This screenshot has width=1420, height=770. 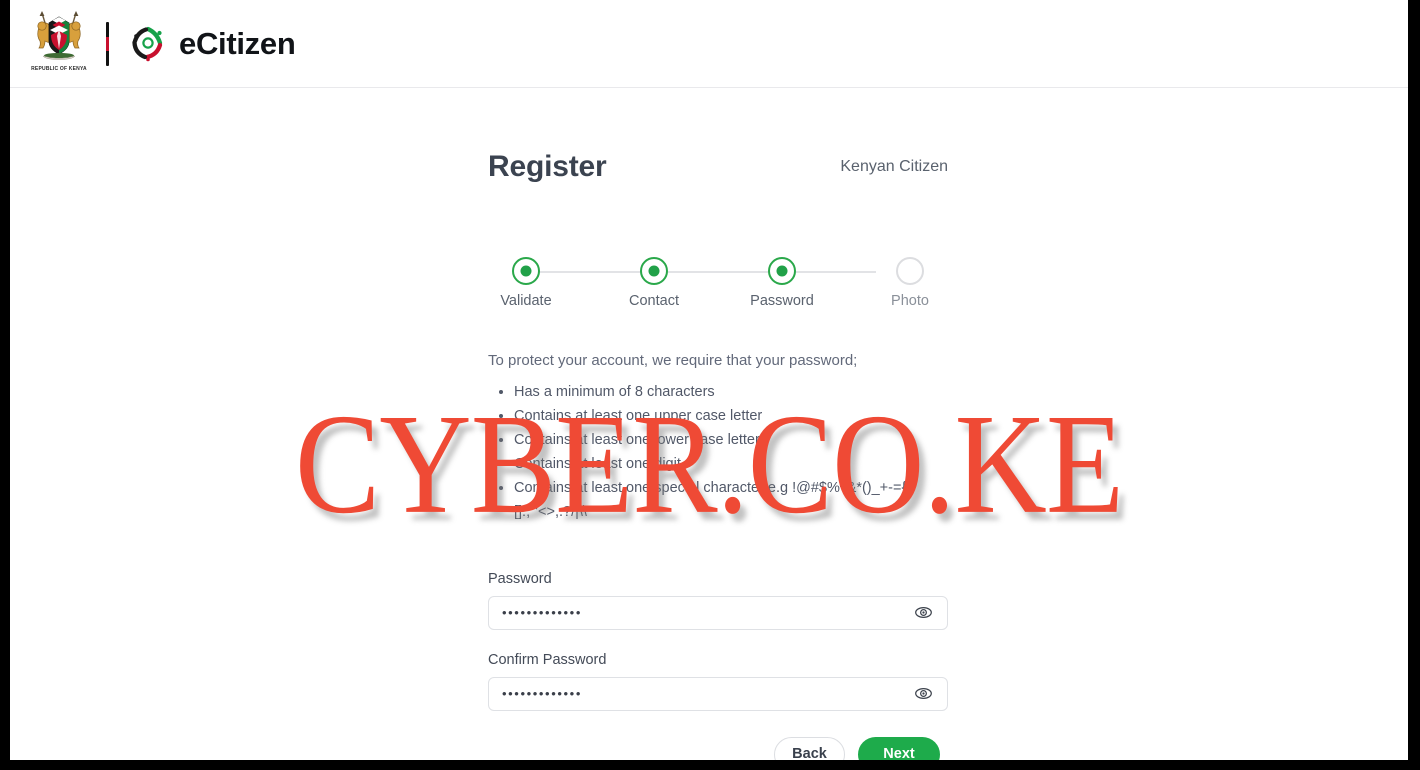 I want to click on step-password: Password, so click(x=782, y=280).